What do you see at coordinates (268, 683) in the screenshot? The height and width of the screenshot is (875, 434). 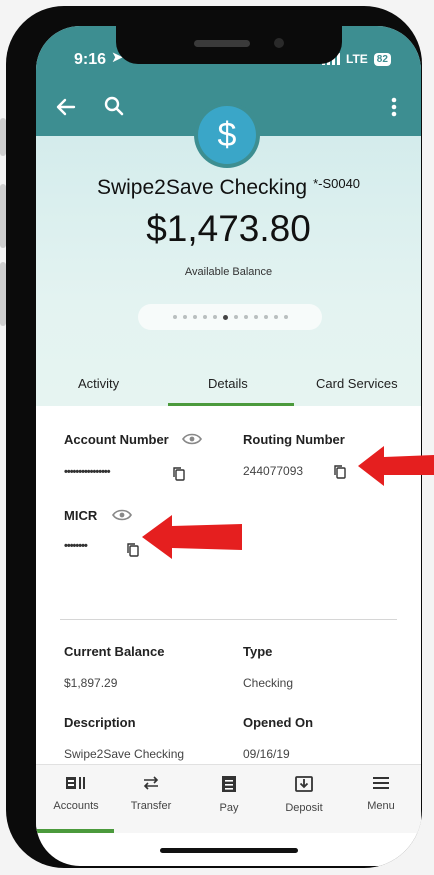 I see `type-value: Checking` at bounding box center [268, 683].